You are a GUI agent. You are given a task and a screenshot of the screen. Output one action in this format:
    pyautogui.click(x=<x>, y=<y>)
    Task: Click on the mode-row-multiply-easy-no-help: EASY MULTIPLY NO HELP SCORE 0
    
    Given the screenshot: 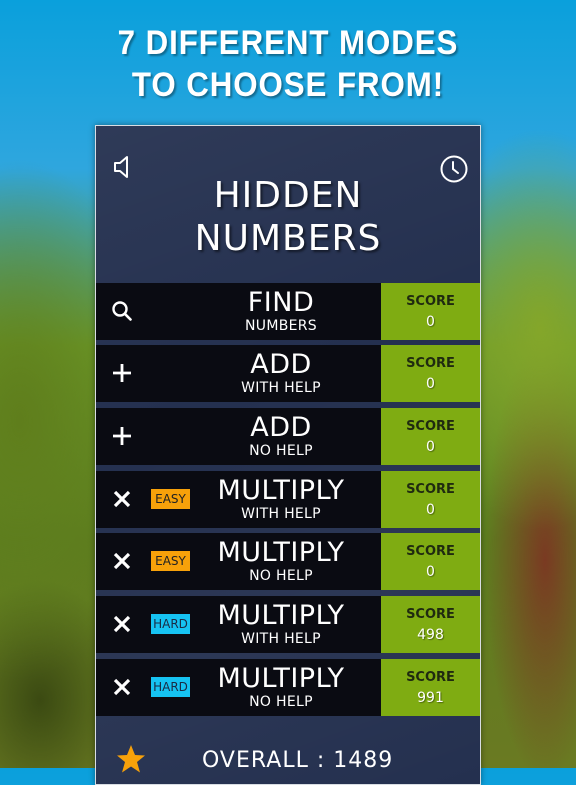 What is the action you would take?
    pyautogui.click(x=288, y=561)
    